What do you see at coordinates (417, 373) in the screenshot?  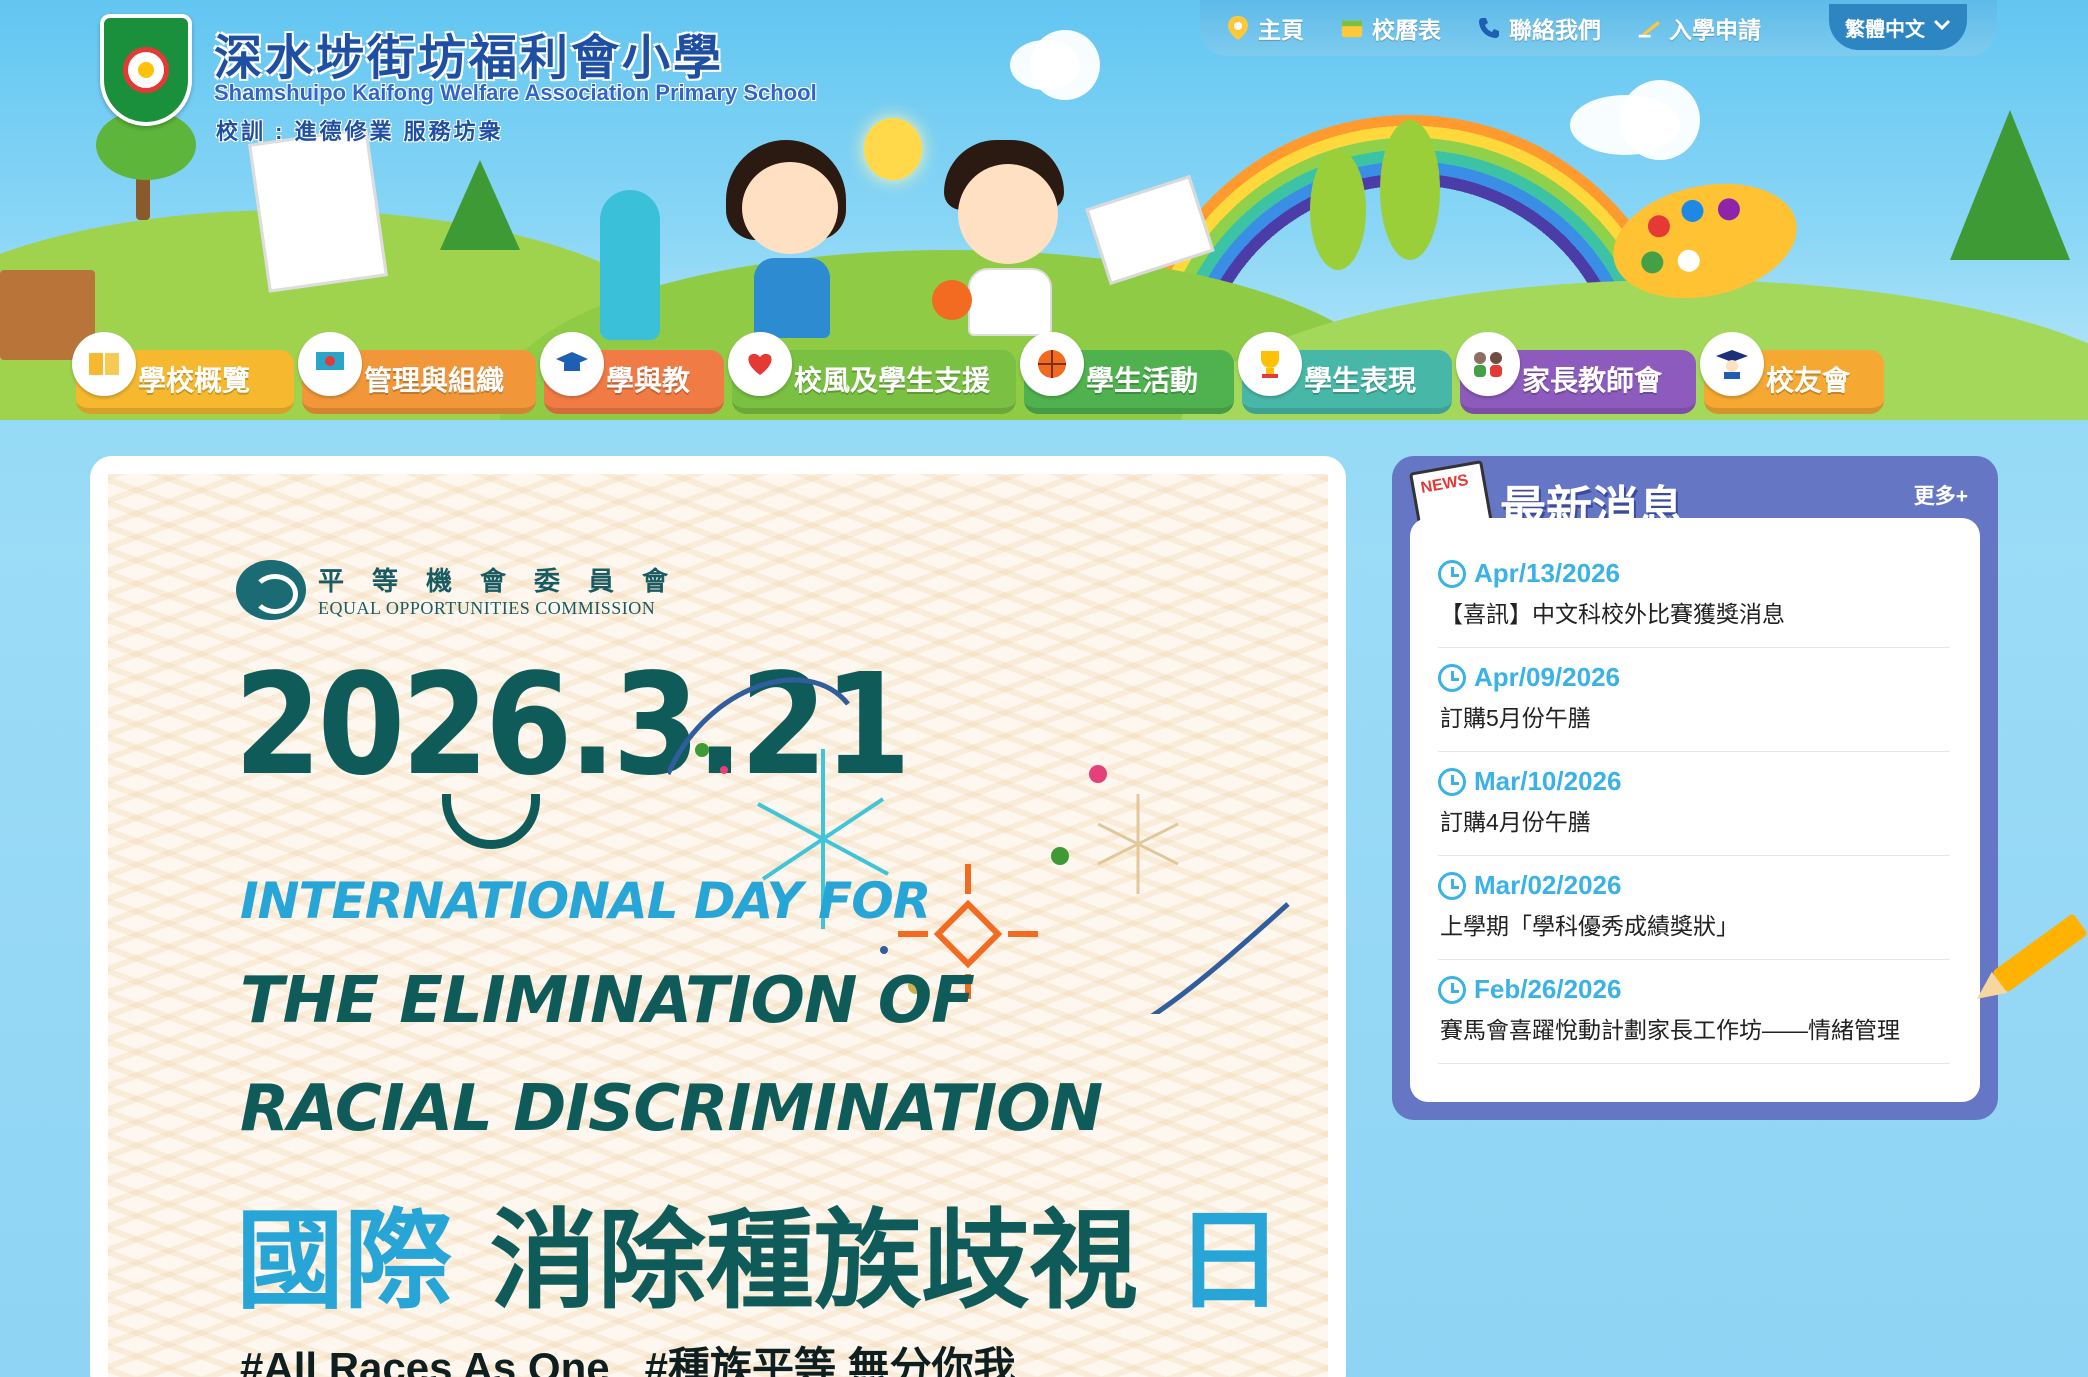 I see `nav-management: 管理與組織` at bounding box center [417, 373].